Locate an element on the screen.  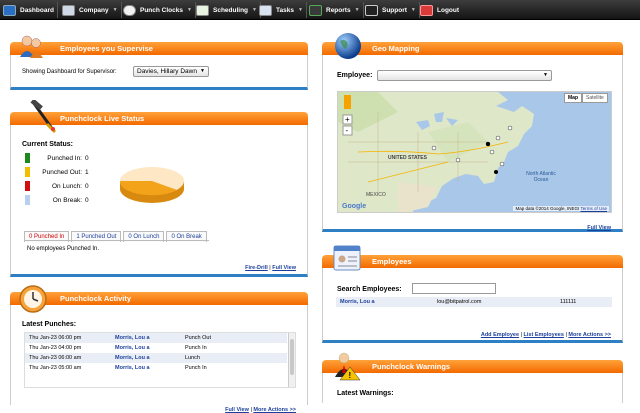
punch-time: Thu Jan-23 05:00 am is located at coordinates (55, 368).